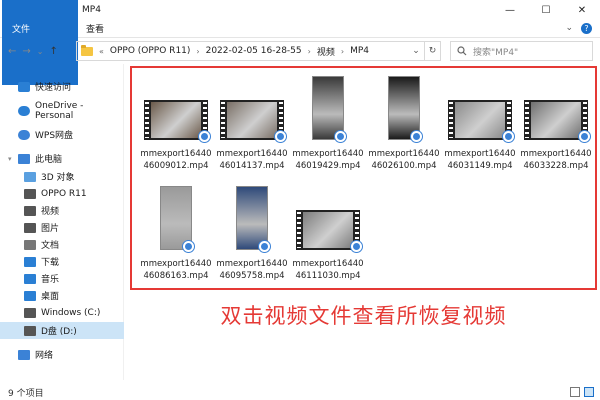 Image resolution: width=600 pixels, height=400 pixels. What do you see at coordinates (254, 51) in the screenshot?
I see `breadcrumb-backup: 2022-02-05 16-28-55` at bounding box center [254, 51].